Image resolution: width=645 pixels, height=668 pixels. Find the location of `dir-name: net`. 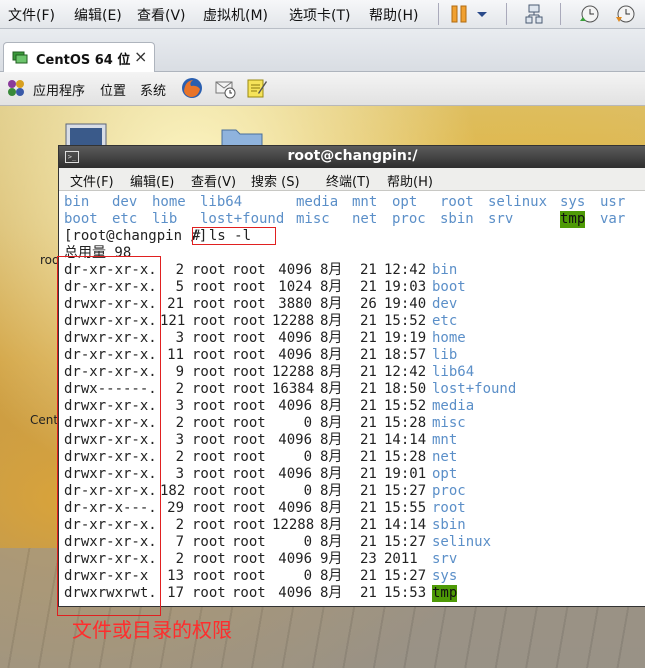

dir-name: net is located at coordinates (445, 457).